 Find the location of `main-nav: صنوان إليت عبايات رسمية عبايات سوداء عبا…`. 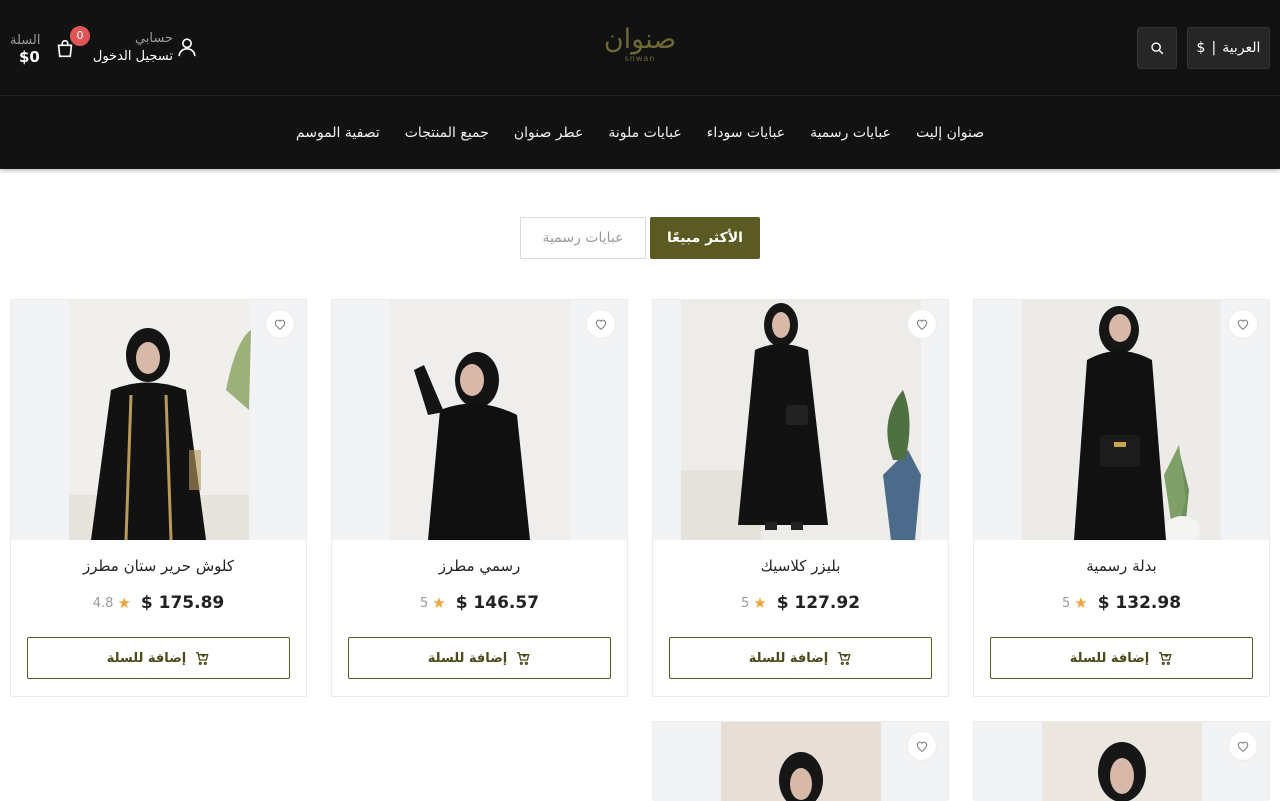

main-nav: صنوان إليت عبايات رسمية عبايات سوداء عبا… is located at coordinates (640, 132).